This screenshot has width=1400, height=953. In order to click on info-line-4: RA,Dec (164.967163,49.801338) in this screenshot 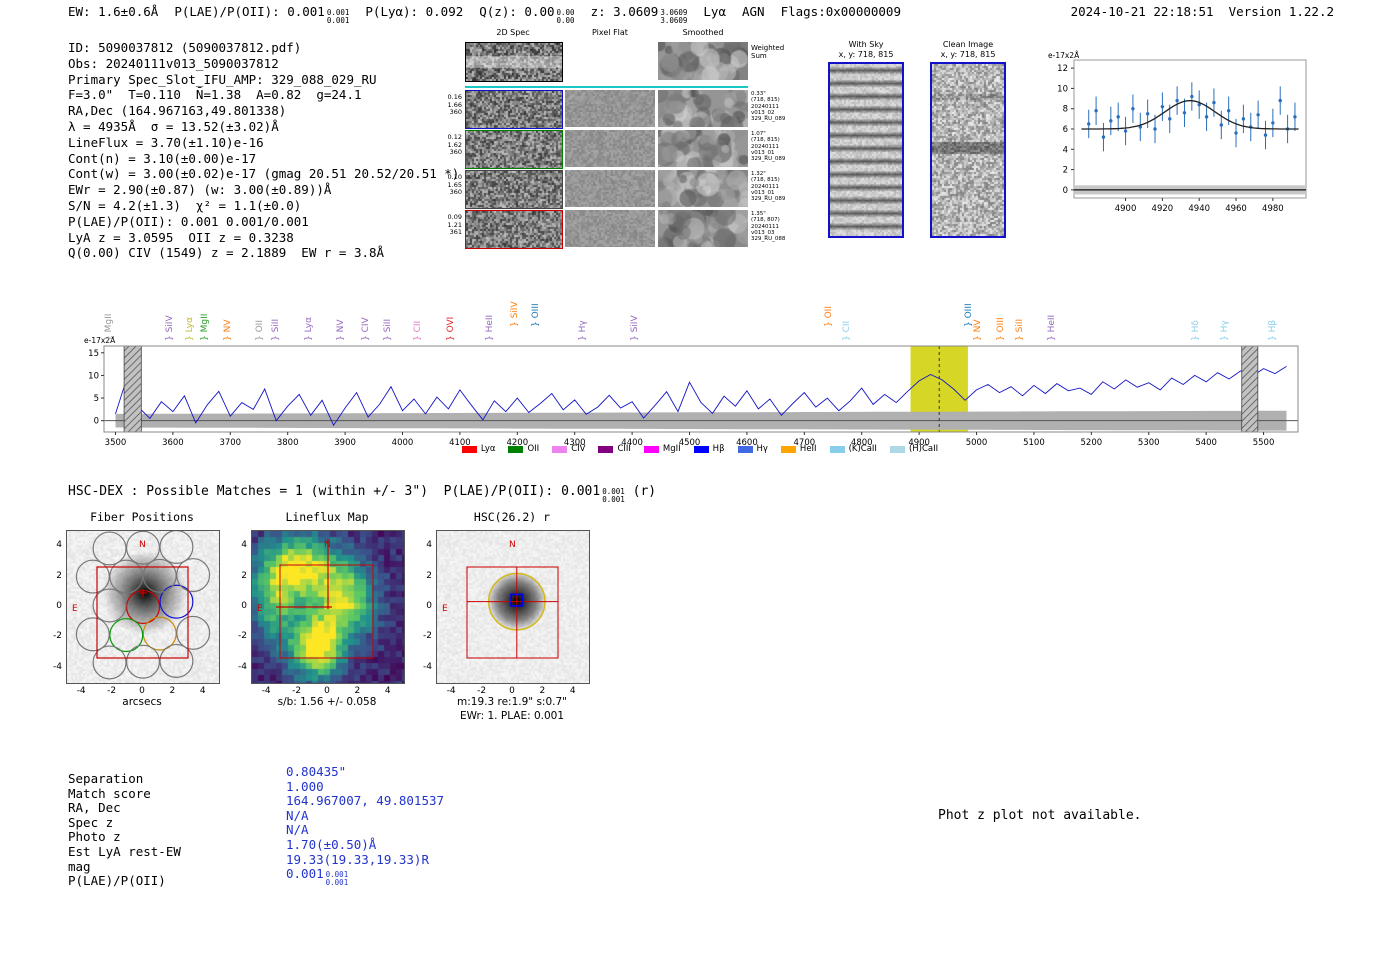, I will do `click(177, 111)`.